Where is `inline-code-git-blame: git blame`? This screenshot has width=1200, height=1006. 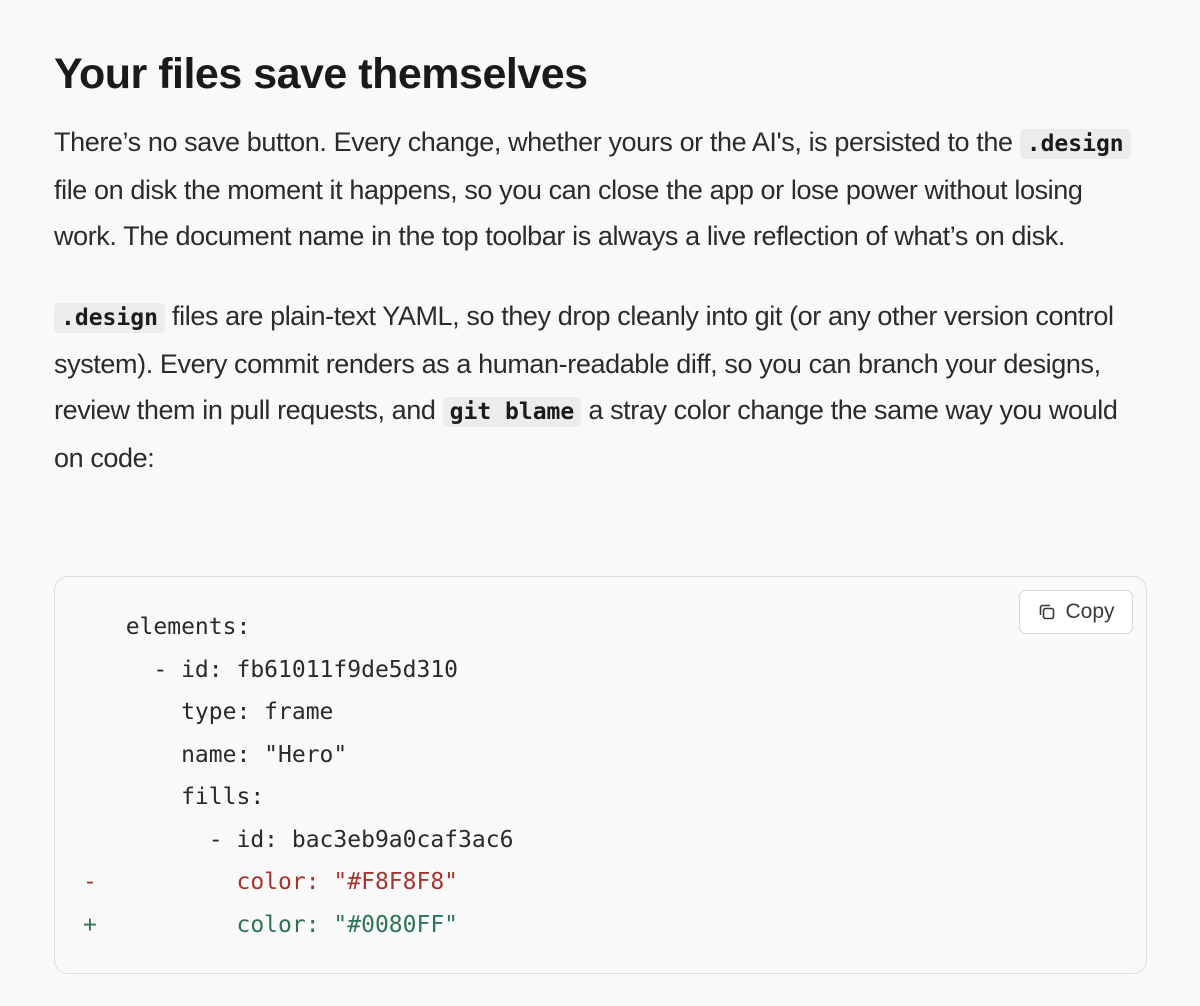
inline-code-git-blame: git blame is located at coordinates (512, 412).